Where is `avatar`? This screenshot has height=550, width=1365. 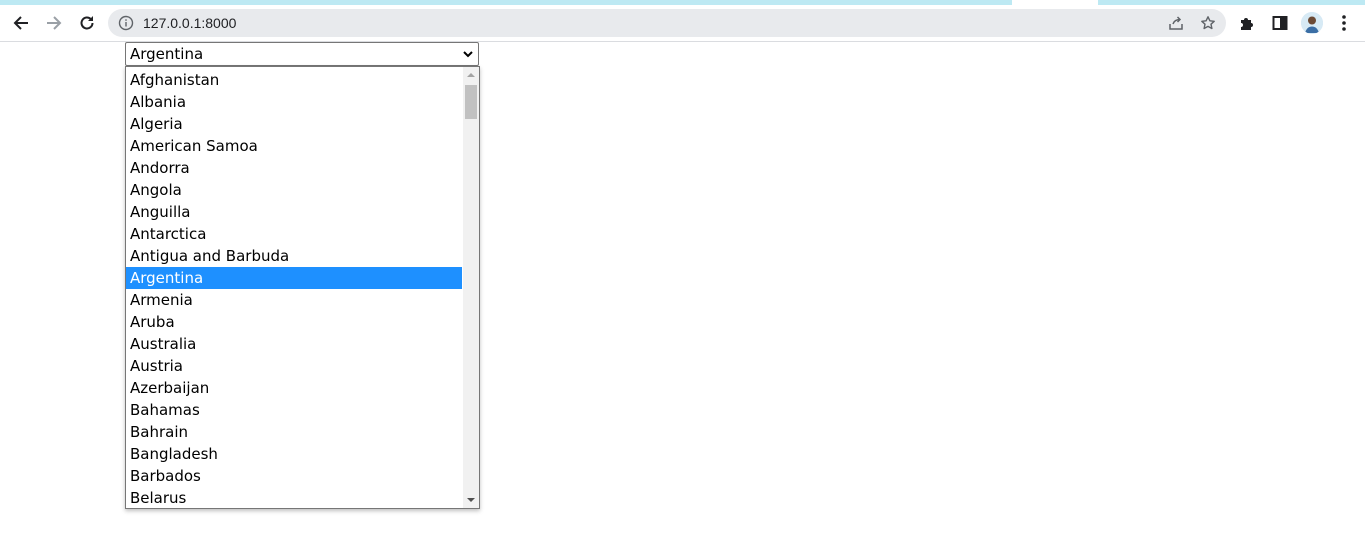
avatar is located at coordinates (1312, 23).